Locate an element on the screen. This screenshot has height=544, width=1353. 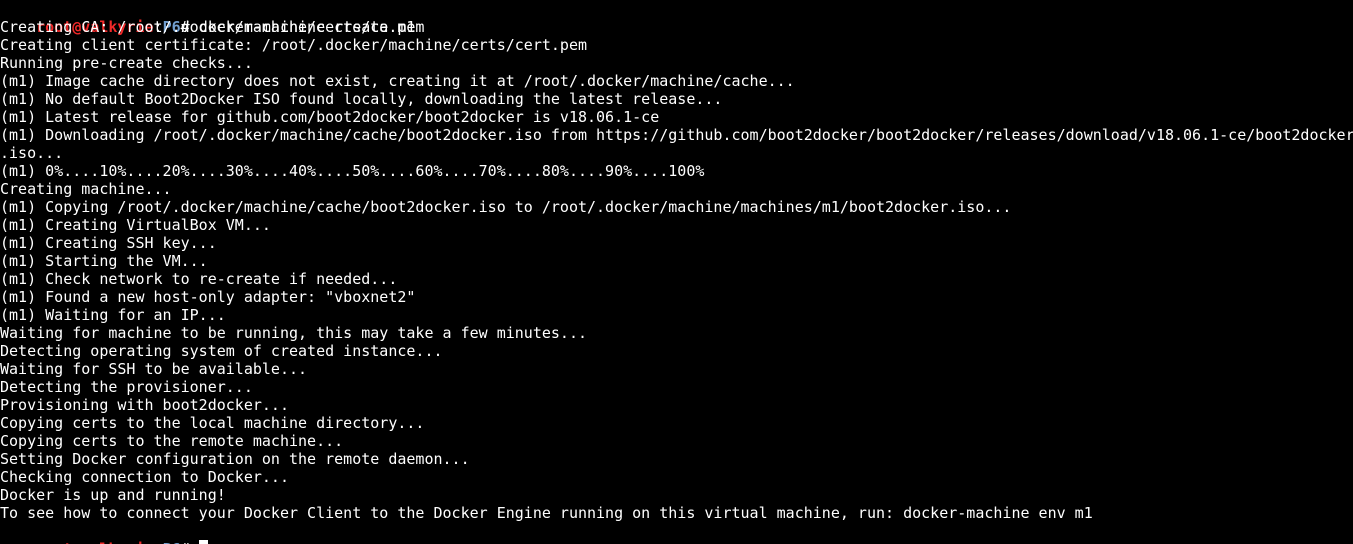
output-line: Docker is up and running! is located at coordinates (113, 495).